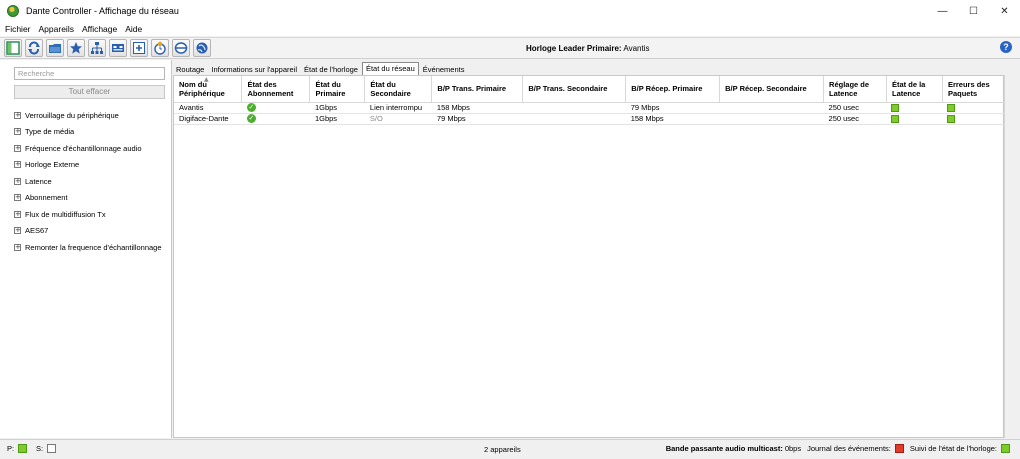 The width and height of the screenshot is (1020, 459). Describe the element at coordinates (88, 231) in the screenshot. I see `filter-item-aes67: + AES67` at that location.